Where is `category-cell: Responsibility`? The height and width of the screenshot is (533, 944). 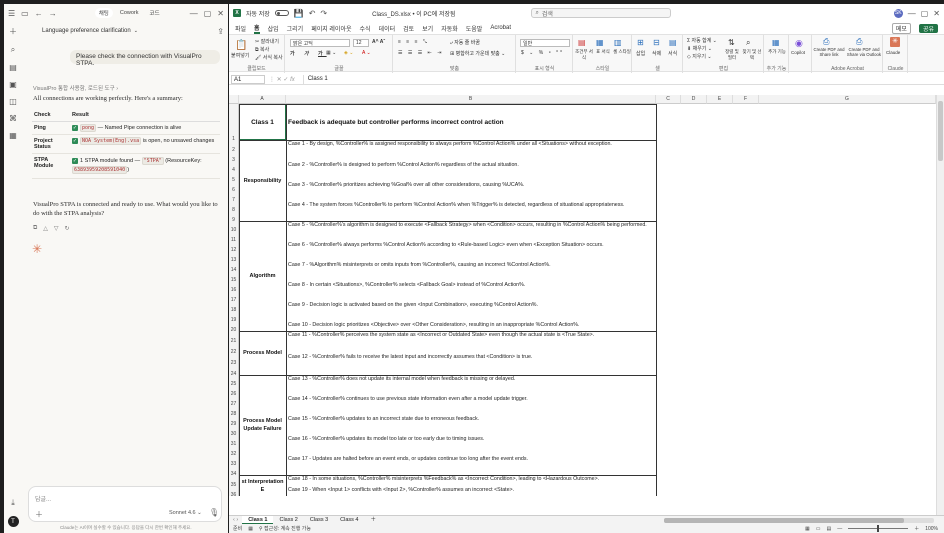 category-cell: Responsibility is located at coordinates (262, 180).